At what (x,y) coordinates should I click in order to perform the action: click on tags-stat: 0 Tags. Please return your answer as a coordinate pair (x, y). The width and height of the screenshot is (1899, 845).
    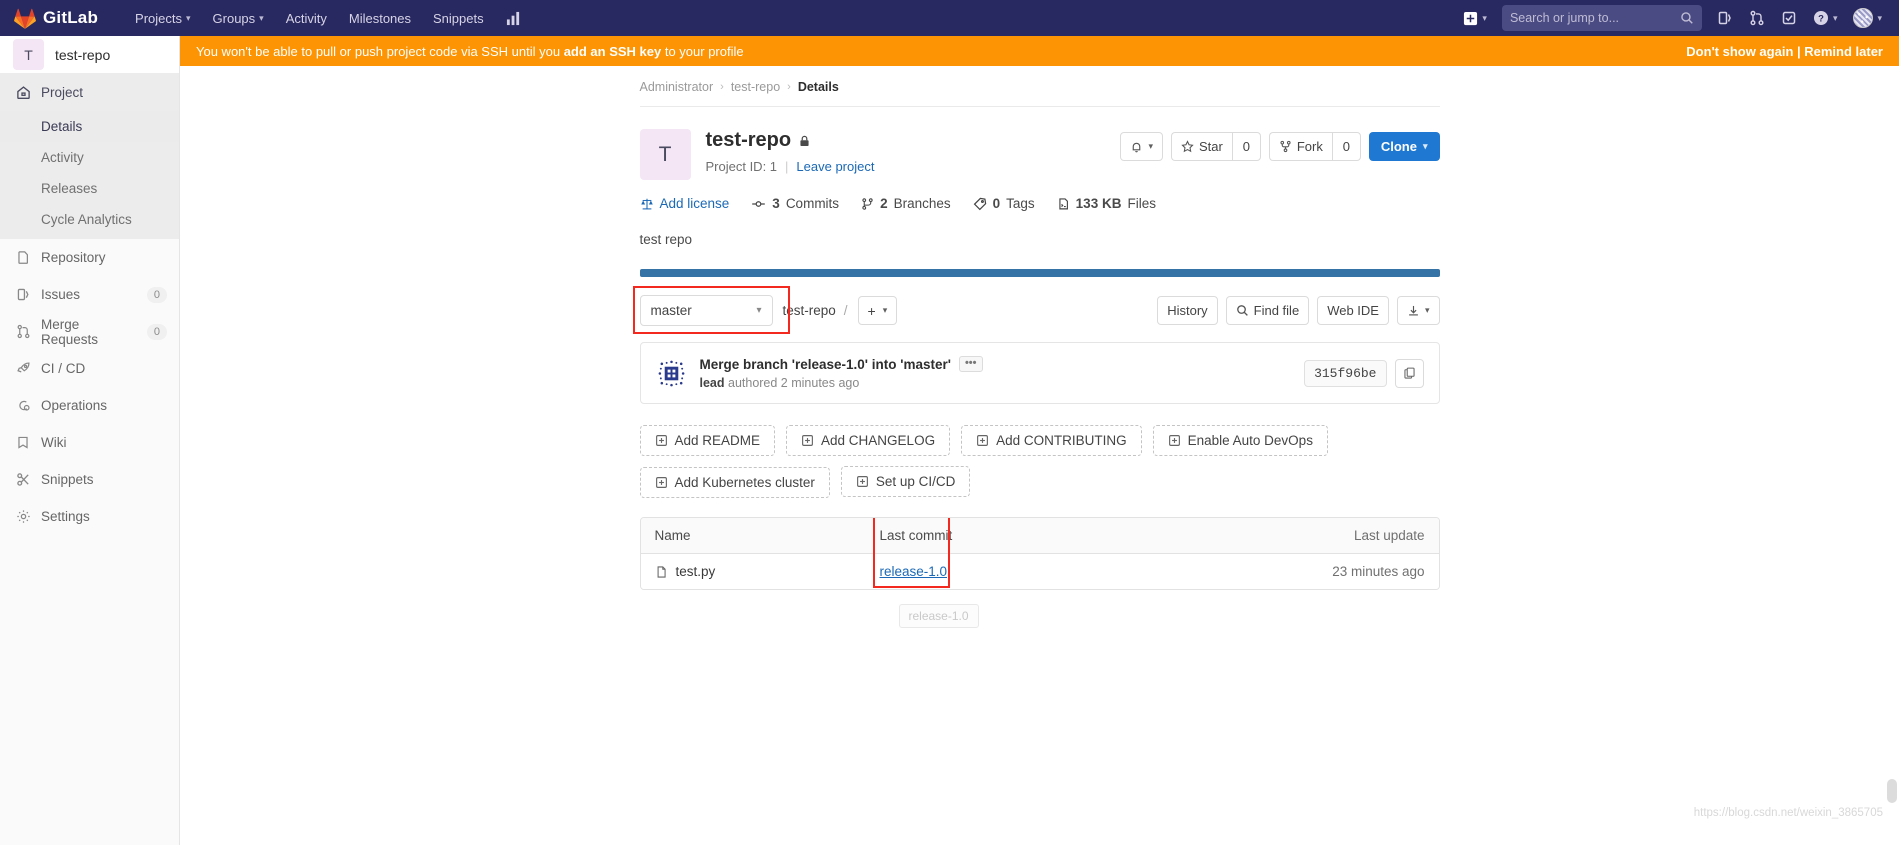
    Looking at the image, I should click on (1004, 203).